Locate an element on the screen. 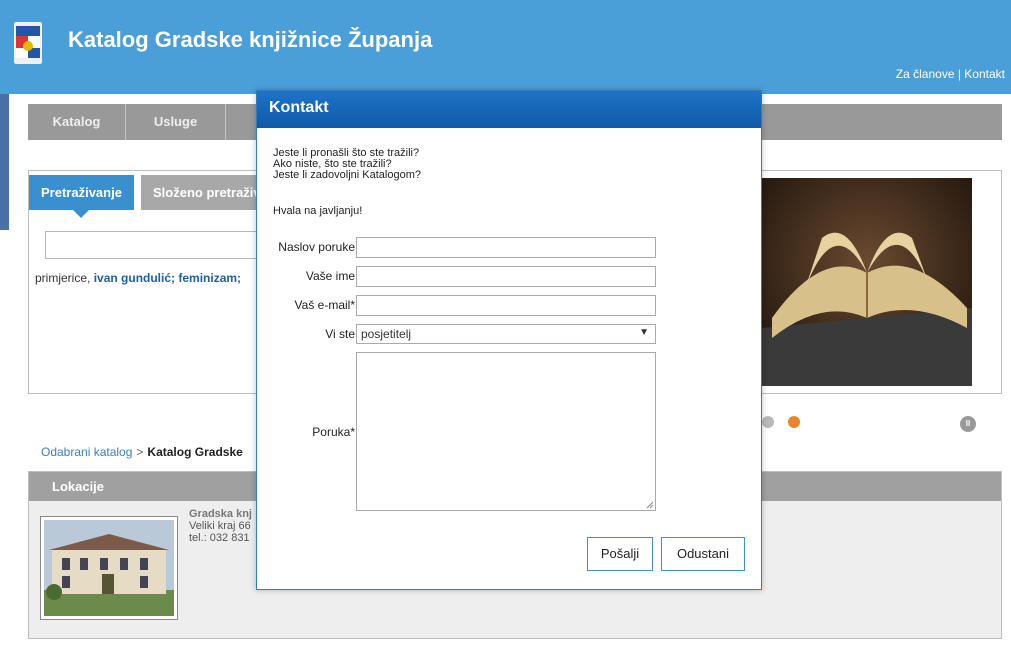  resize-handle-icon is located at coordinates (650, 505).